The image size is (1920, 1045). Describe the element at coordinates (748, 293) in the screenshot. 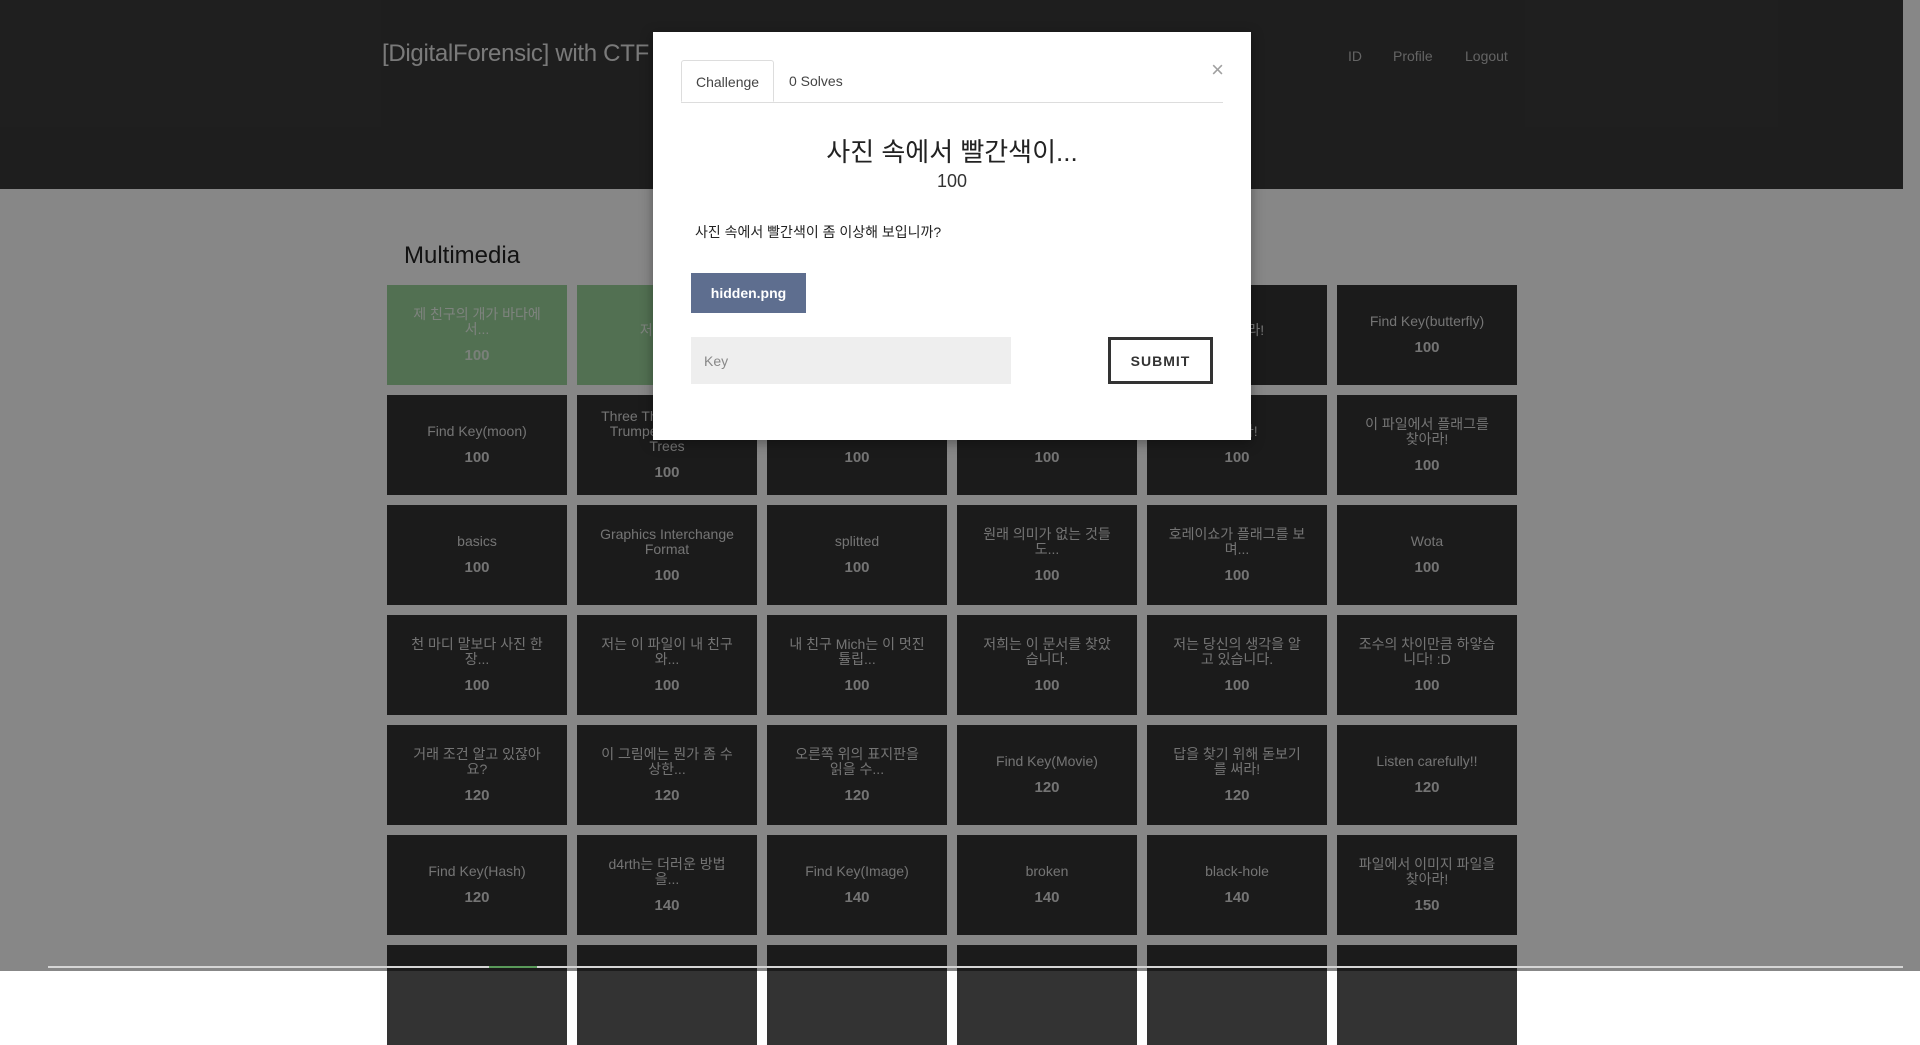

I see `file-download-button: hidden.png` at that location.